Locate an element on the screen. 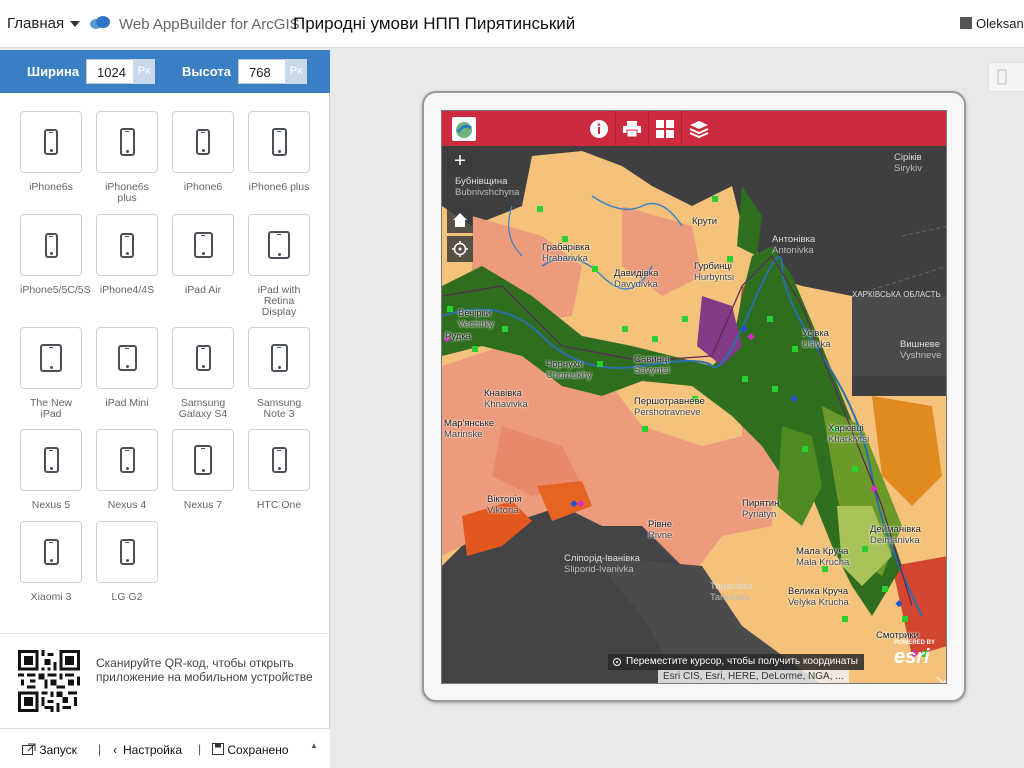 The width and height of the screenshot is (1024, 768). device-htc-one: HTC One is located at coordinates (279, 470).